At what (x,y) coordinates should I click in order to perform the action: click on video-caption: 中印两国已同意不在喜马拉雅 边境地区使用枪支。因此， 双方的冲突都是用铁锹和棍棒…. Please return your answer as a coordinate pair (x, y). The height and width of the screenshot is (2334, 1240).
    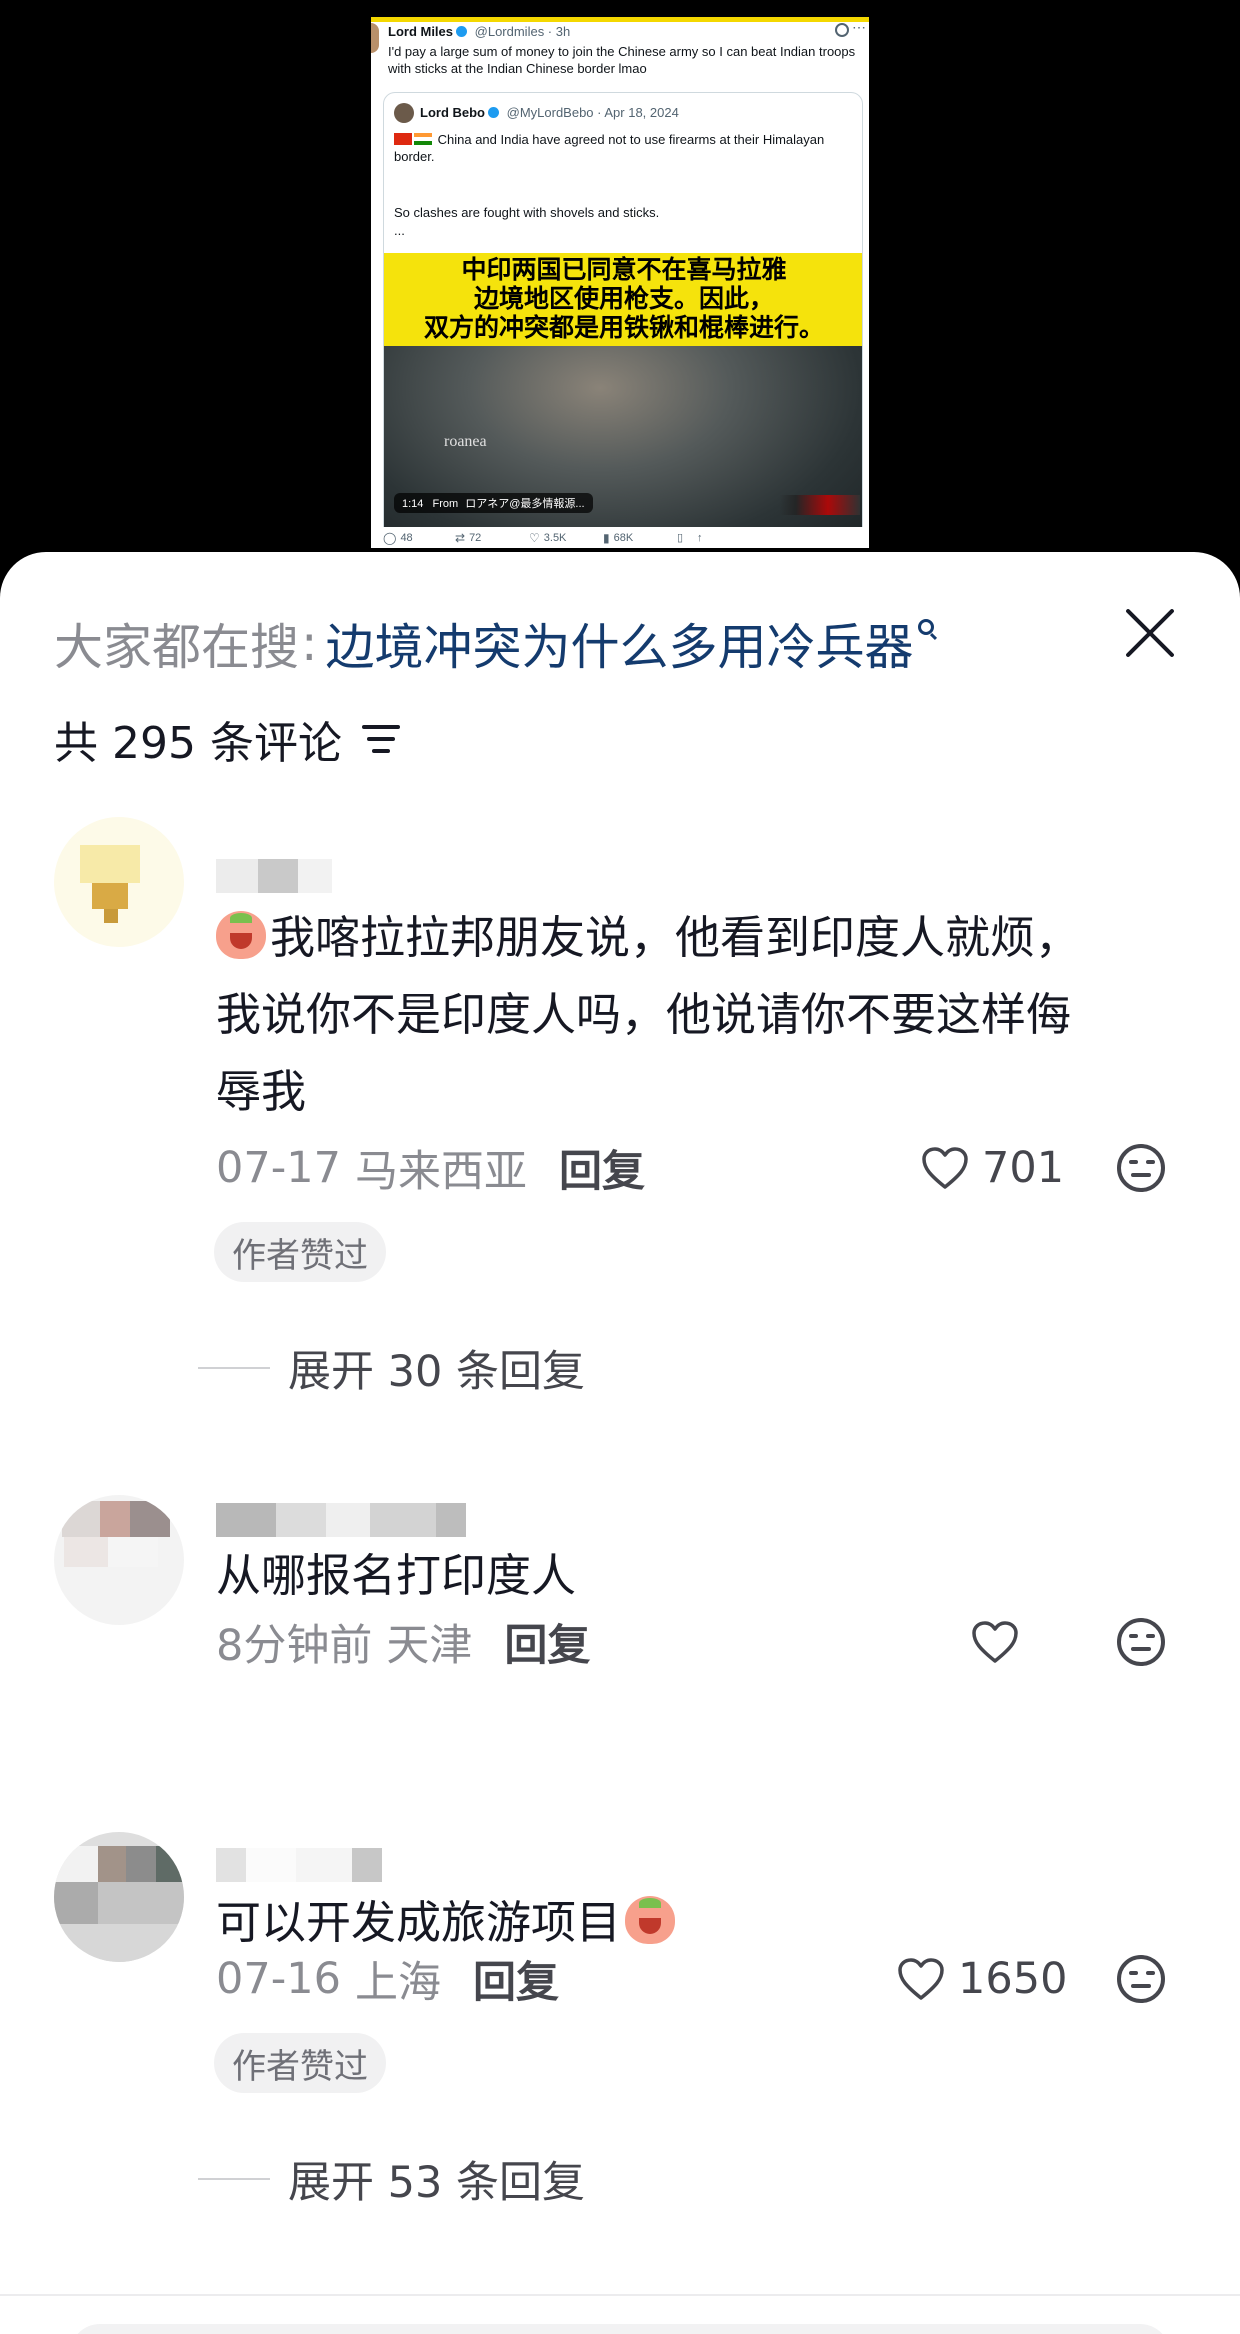
    Looking at the image, I should click on (623, 299).